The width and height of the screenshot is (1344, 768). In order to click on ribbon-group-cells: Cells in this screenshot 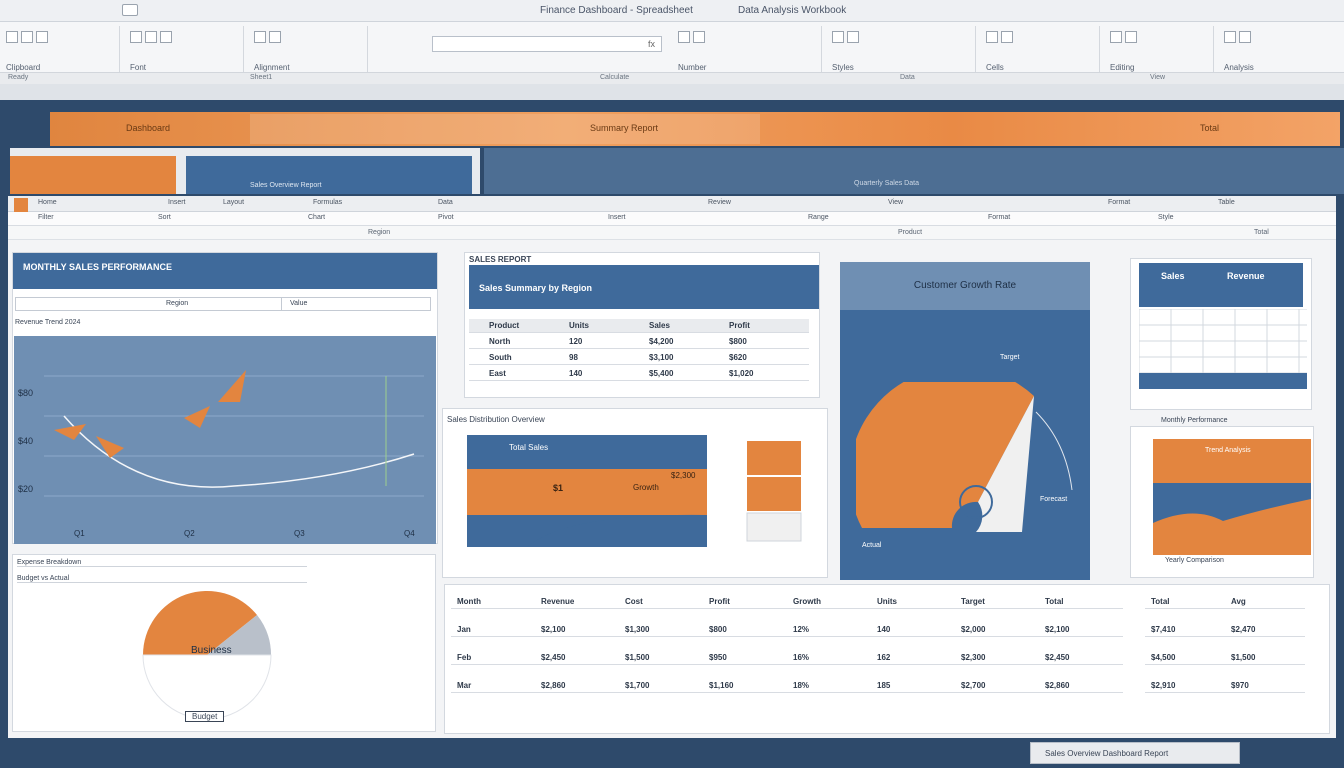, I will do `click(1040, 52)`.